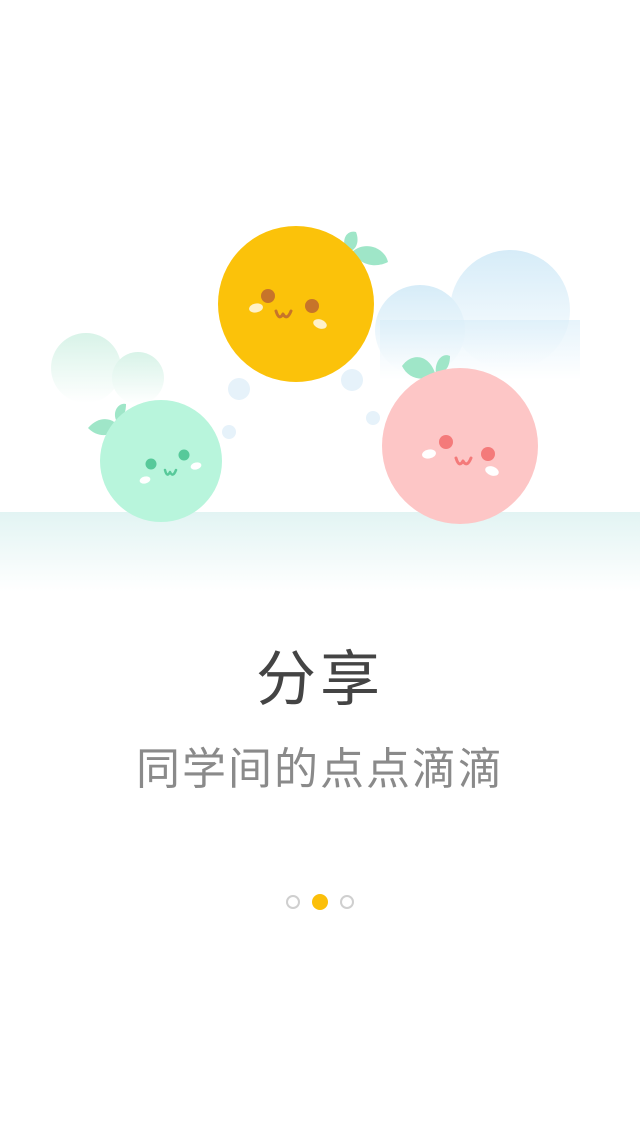 The image size is (640, 1136). Describe the element at coordinates (320, 680) in the screenshot. I see `page-title: 分享` at that location.